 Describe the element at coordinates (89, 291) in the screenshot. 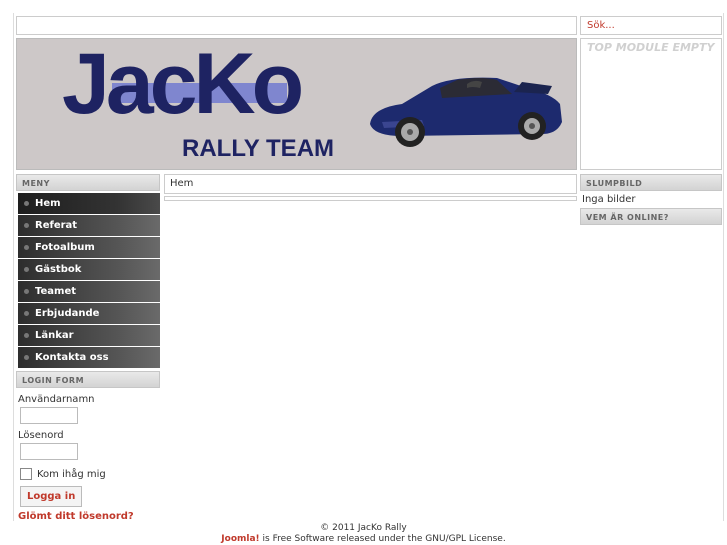

I see `menu-item-teamet: Teamet` at that location.